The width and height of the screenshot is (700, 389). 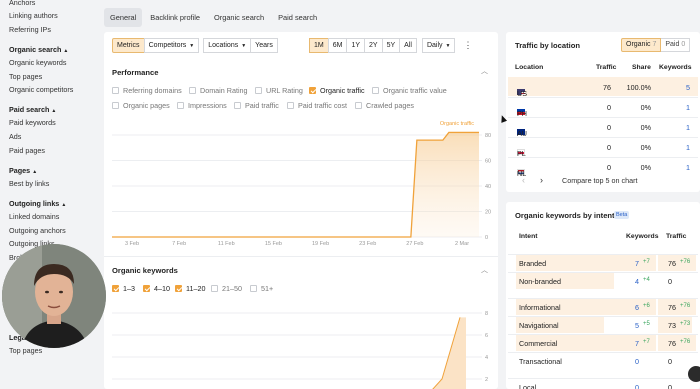 I want to click on years-button: Years, so click(x=264, y=45).